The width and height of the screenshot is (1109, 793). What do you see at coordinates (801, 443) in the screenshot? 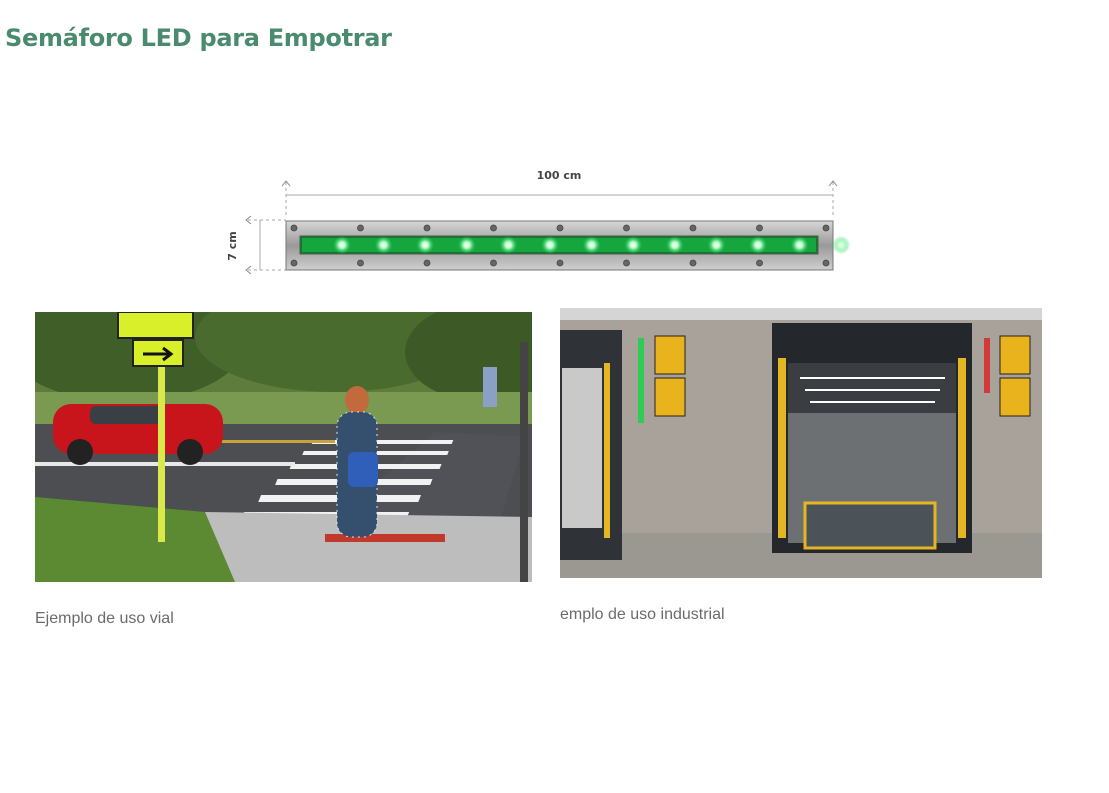
I see `industrial-usage-photo` at bounding box center [801, 443].